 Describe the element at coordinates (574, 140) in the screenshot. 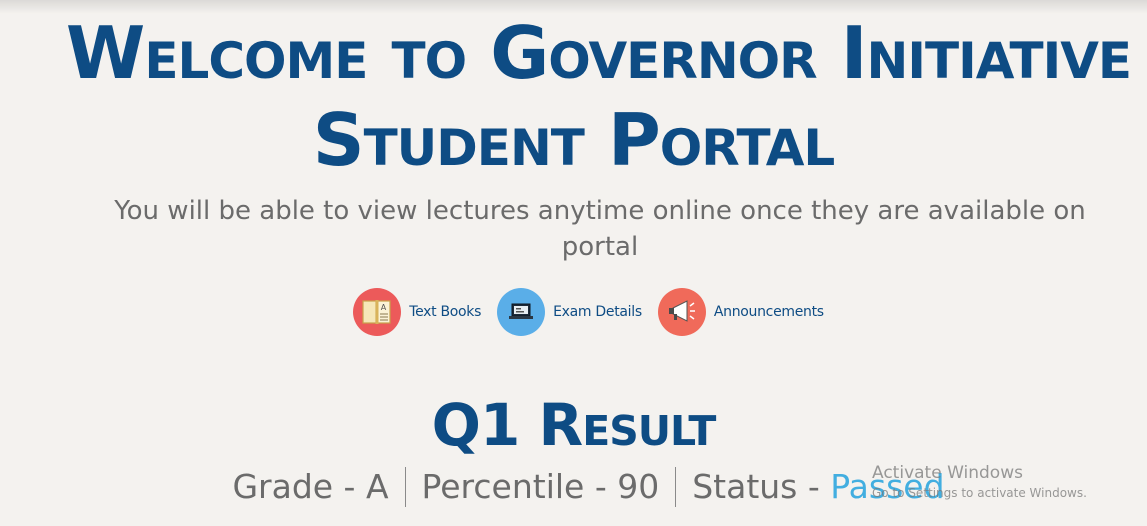

I see `page-title-line2: Student Portal` at that location.